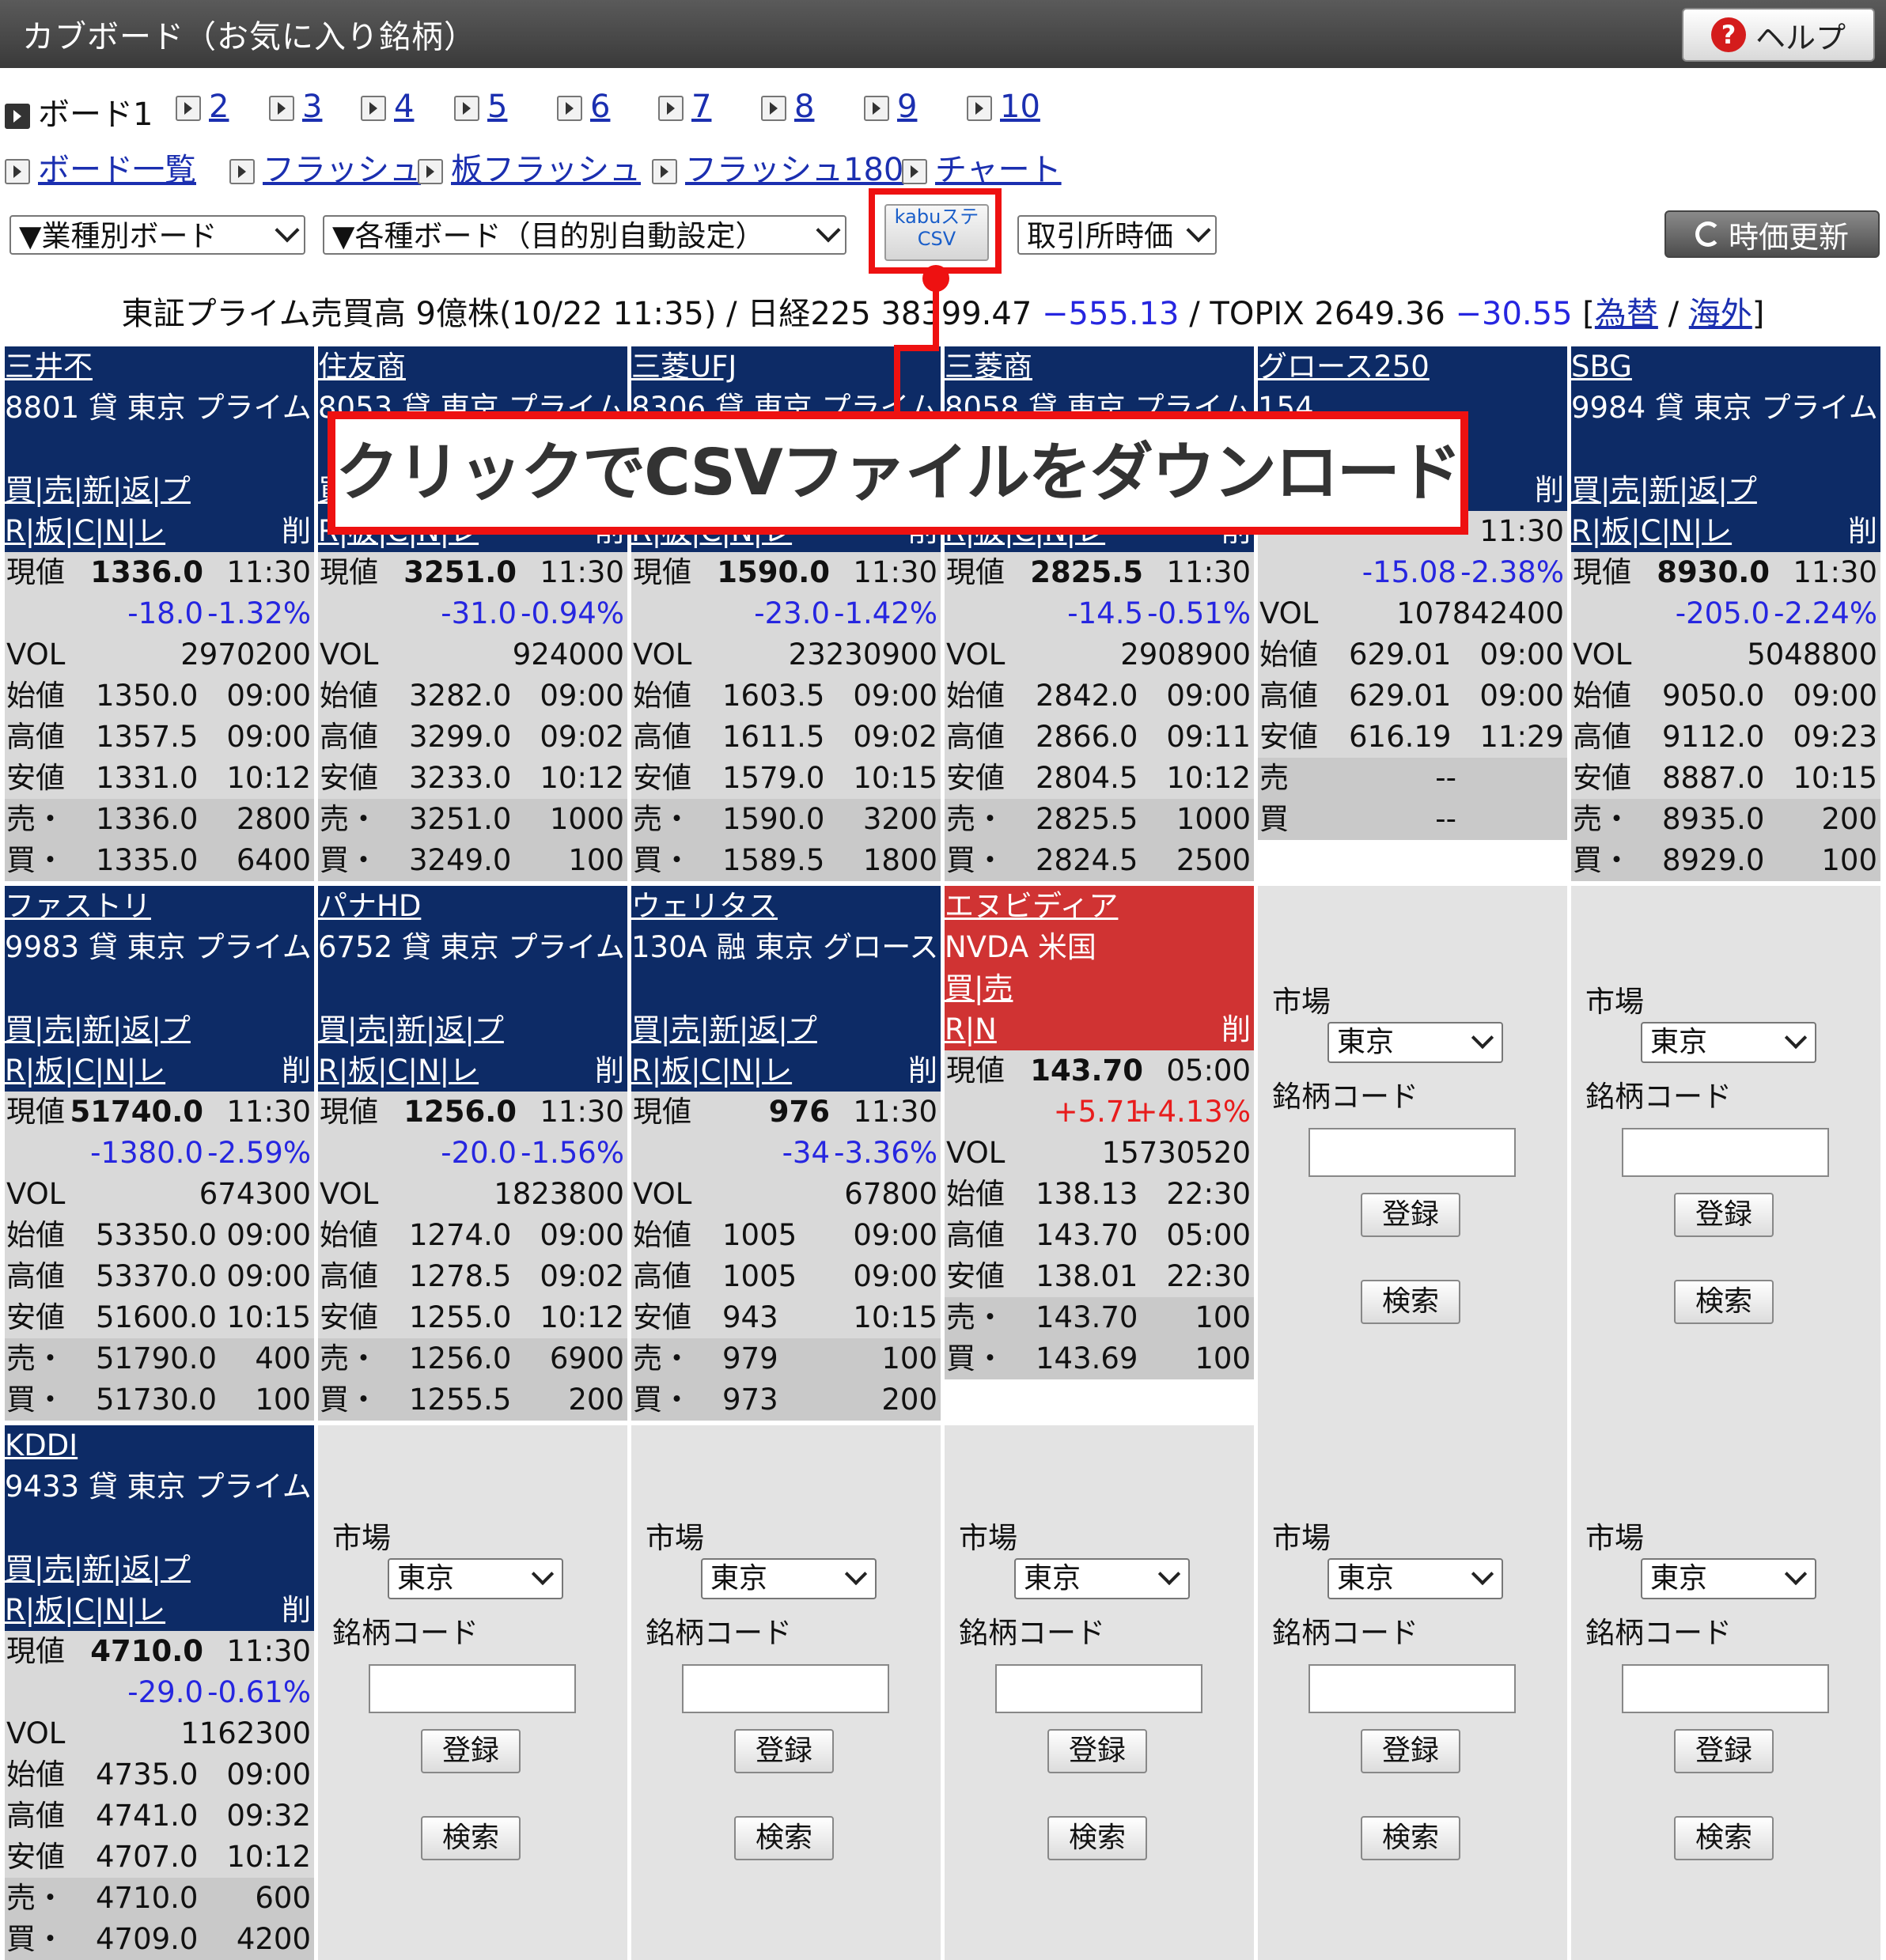  What do you see at coordinates (684, 107) in the screenshot?
I see `board-tab-7: 7` at bounding box center [684, 107].